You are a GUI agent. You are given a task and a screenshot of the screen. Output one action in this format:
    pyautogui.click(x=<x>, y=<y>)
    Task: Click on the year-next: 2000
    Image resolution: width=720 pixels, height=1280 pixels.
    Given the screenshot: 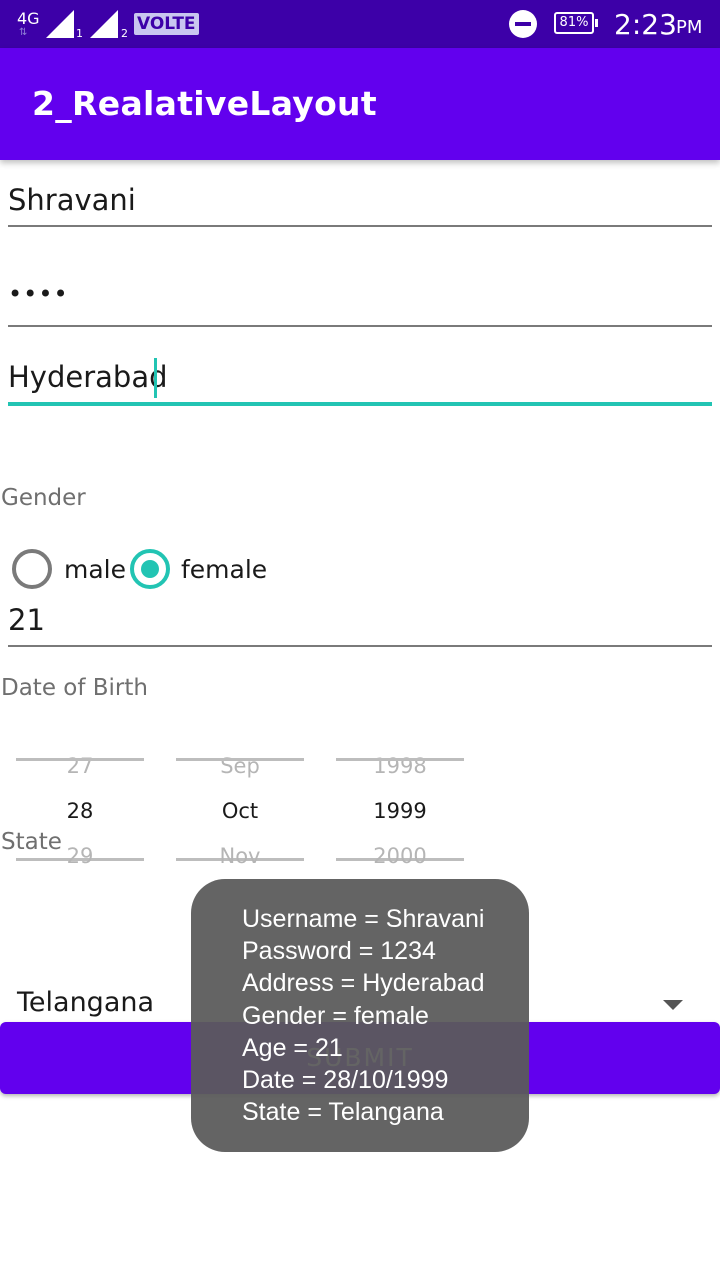 What is the action you would take?
    pyautogui.click(x=400, y=856)
    